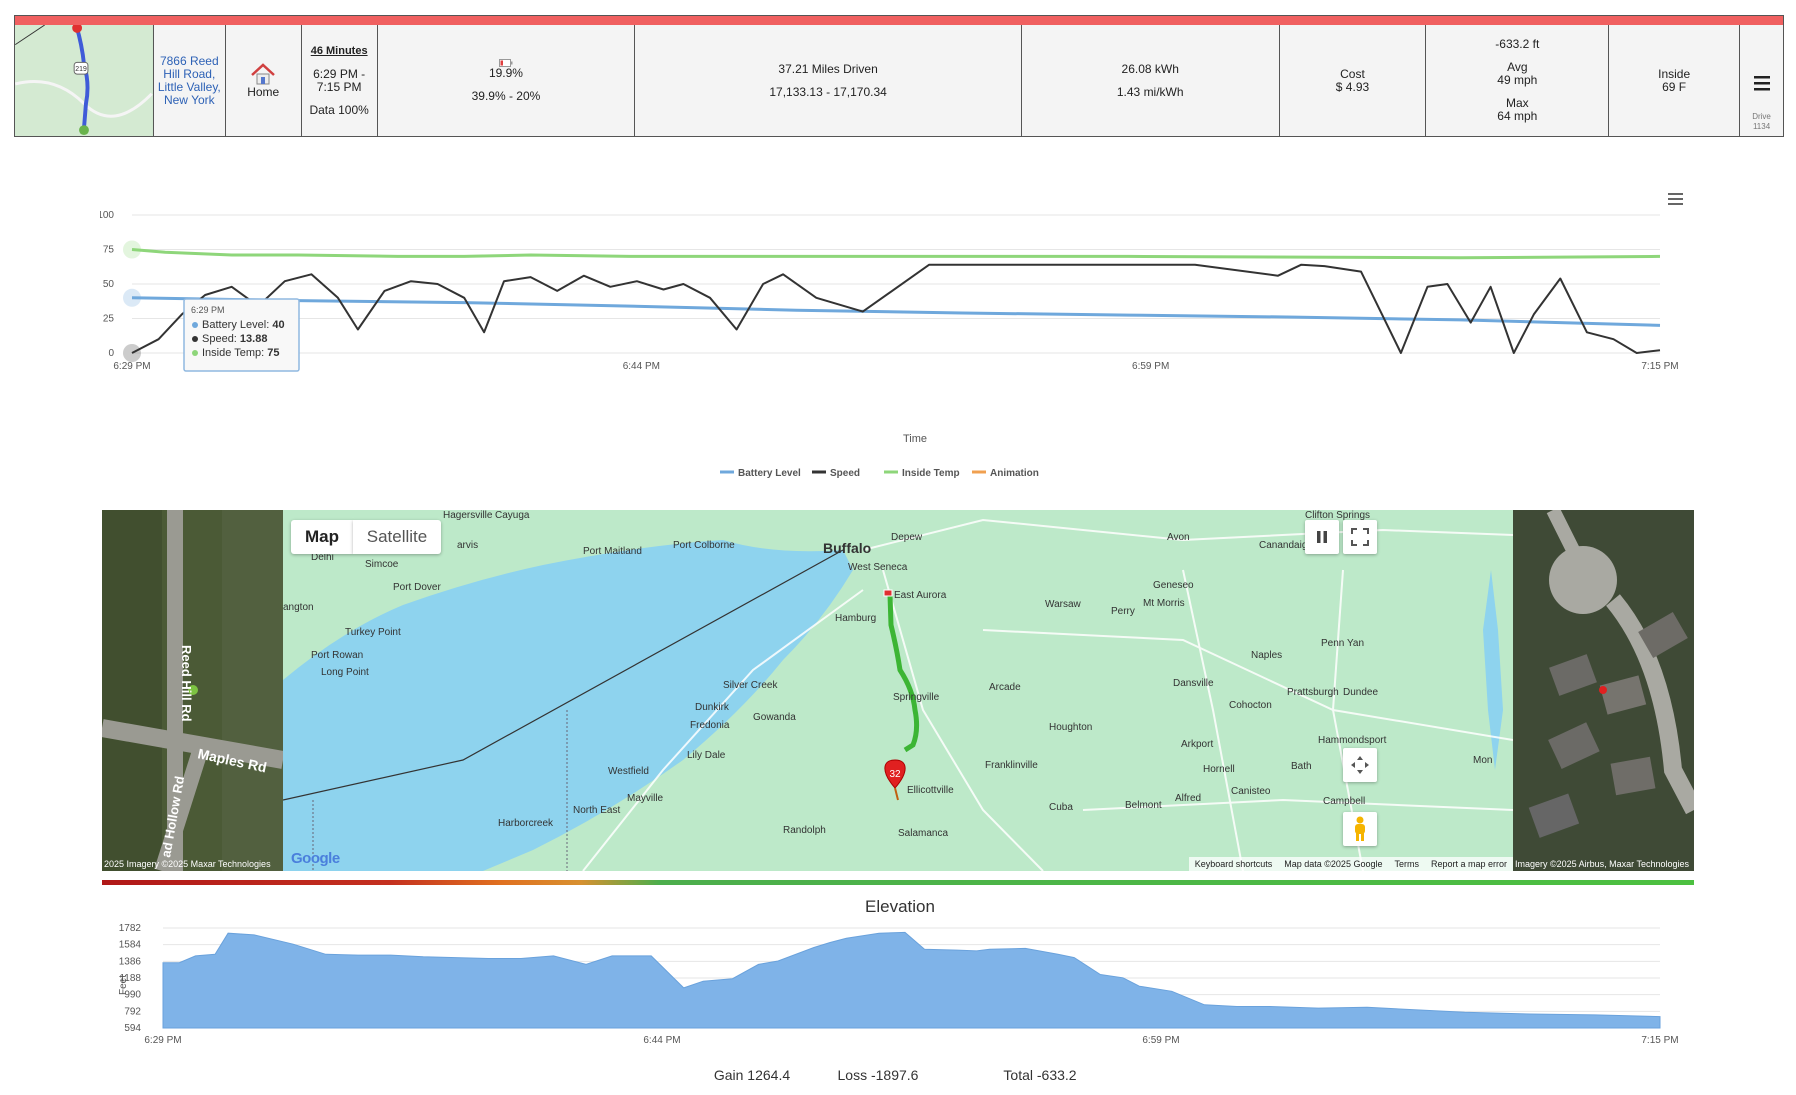 This screenshot has width=1796, height=1095. Describe the element at coordinates (1333, 864) in the screenshot. I see `map-data-credit: Map data ©2025 Google` at that location.